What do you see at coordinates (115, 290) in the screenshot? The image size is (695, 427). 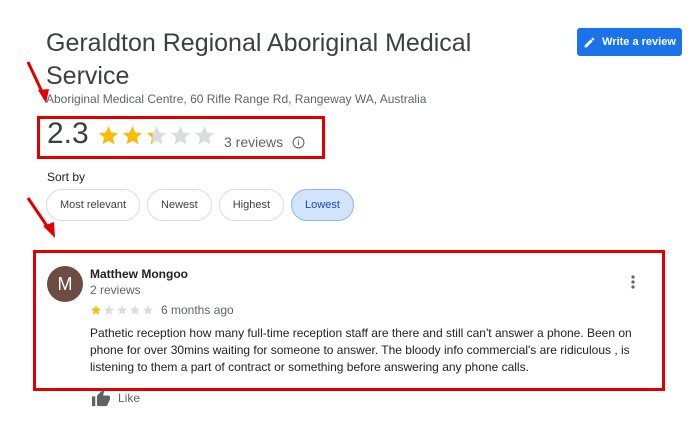 I see `review-author-meta: 2 reviews` at bounding box center [115, 290].